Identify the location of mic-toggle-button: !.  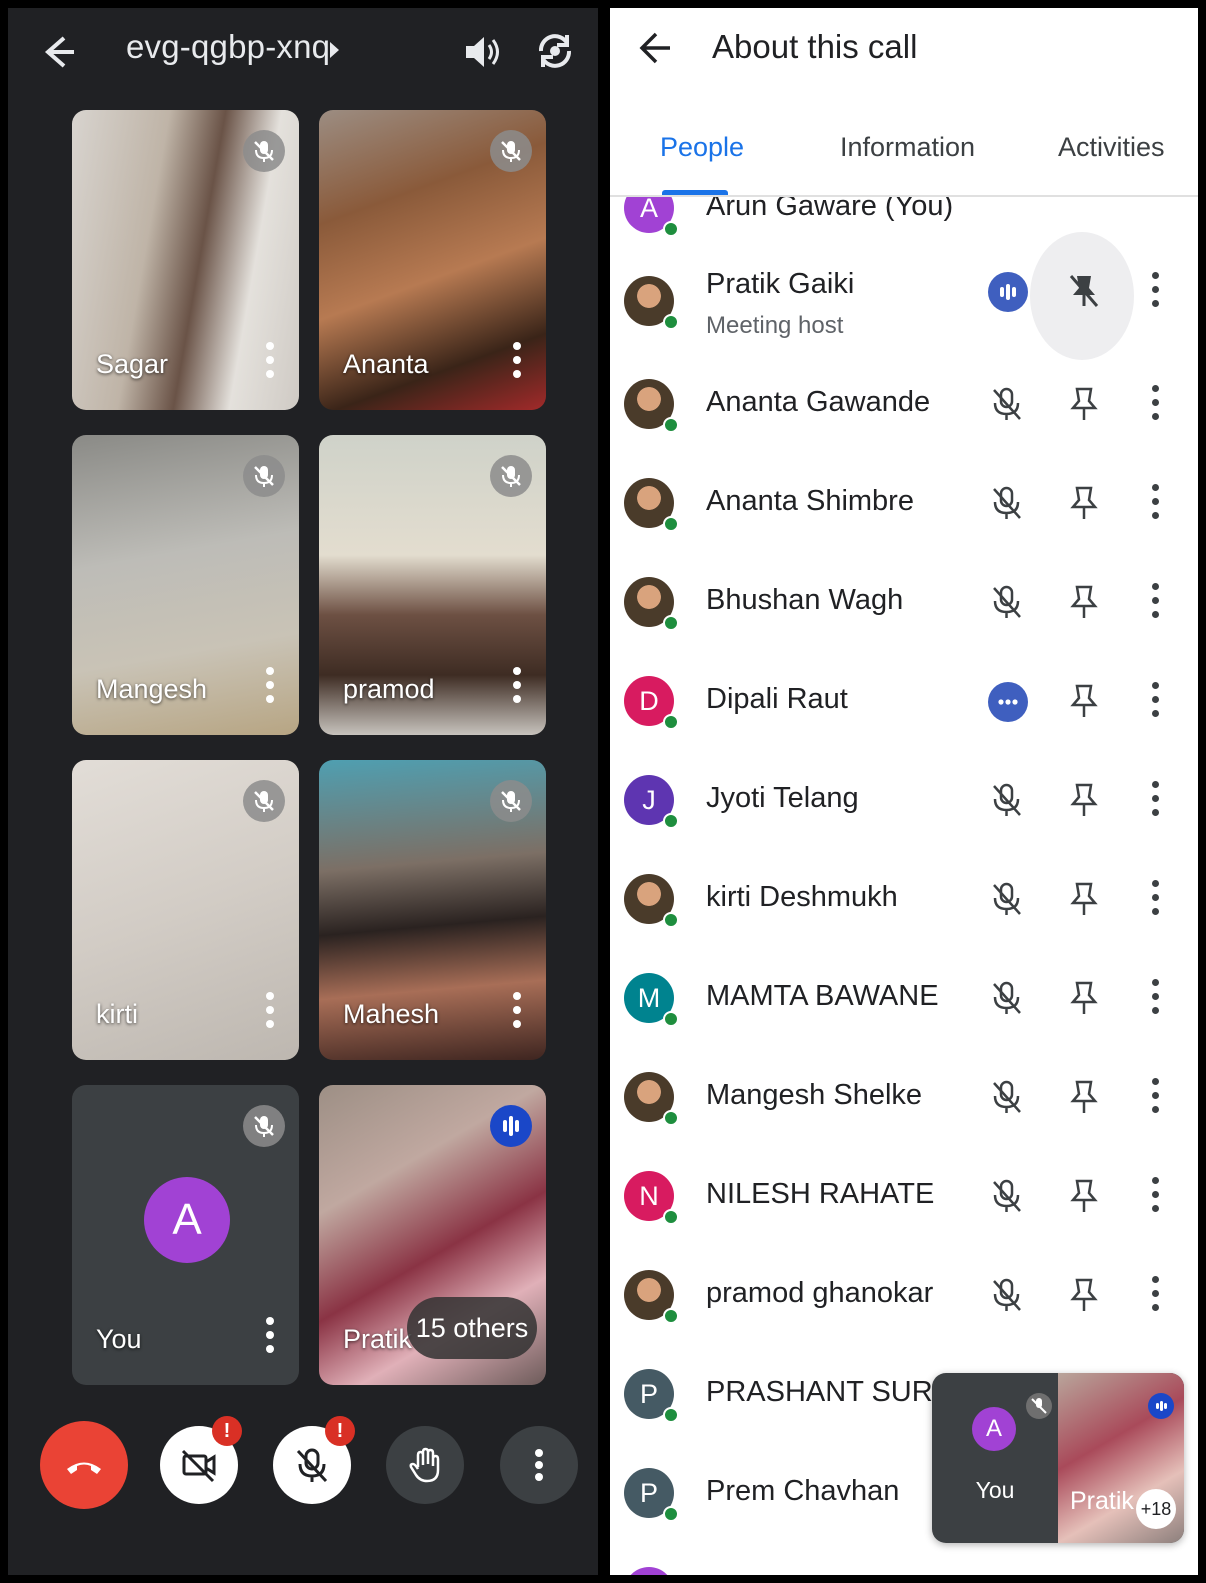
(314, 1460).